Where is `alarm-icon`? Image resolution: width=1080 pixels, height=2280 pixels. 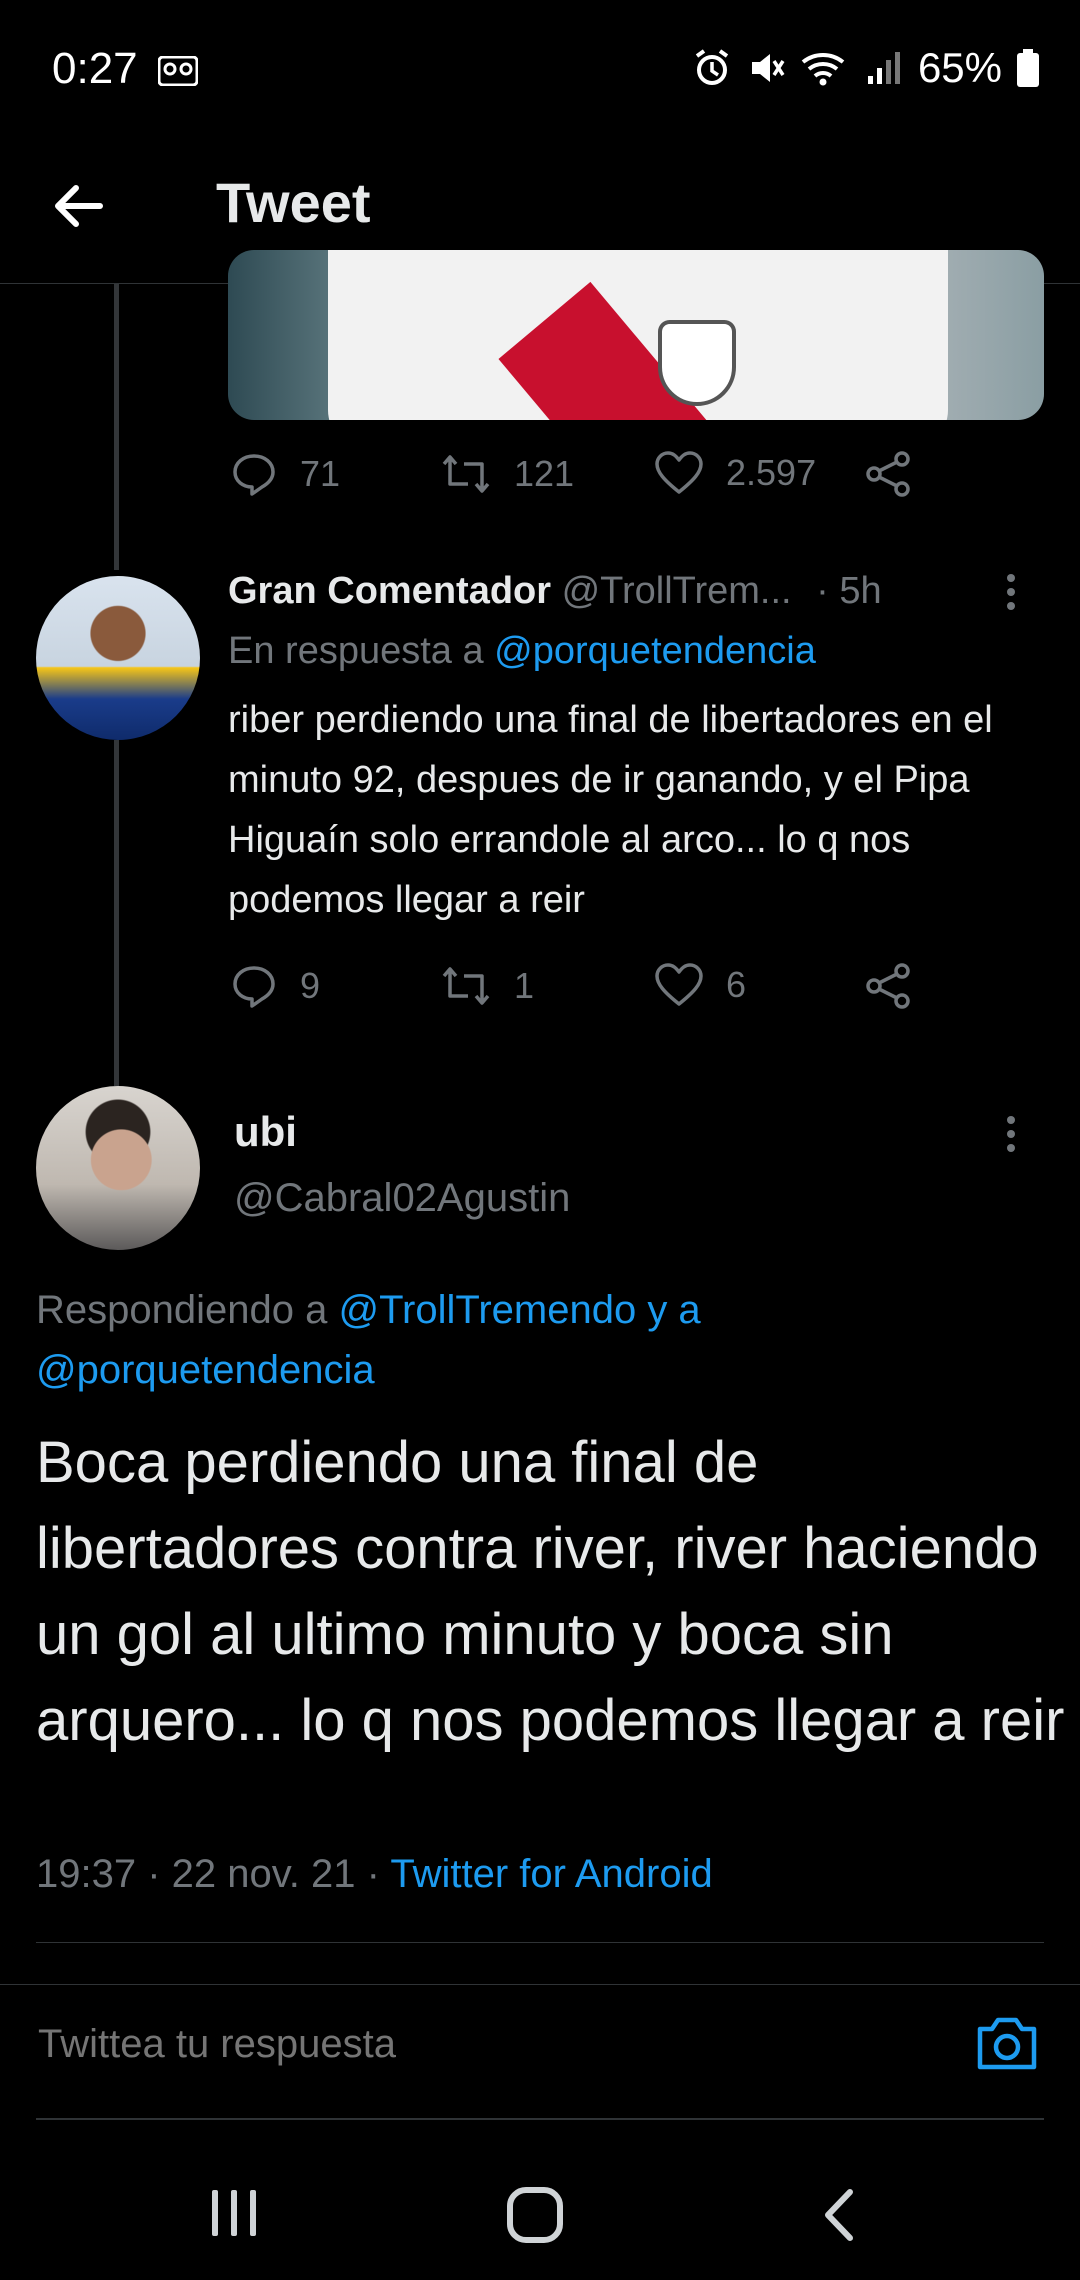 alarm-icon is located at coordinates (712, 67).